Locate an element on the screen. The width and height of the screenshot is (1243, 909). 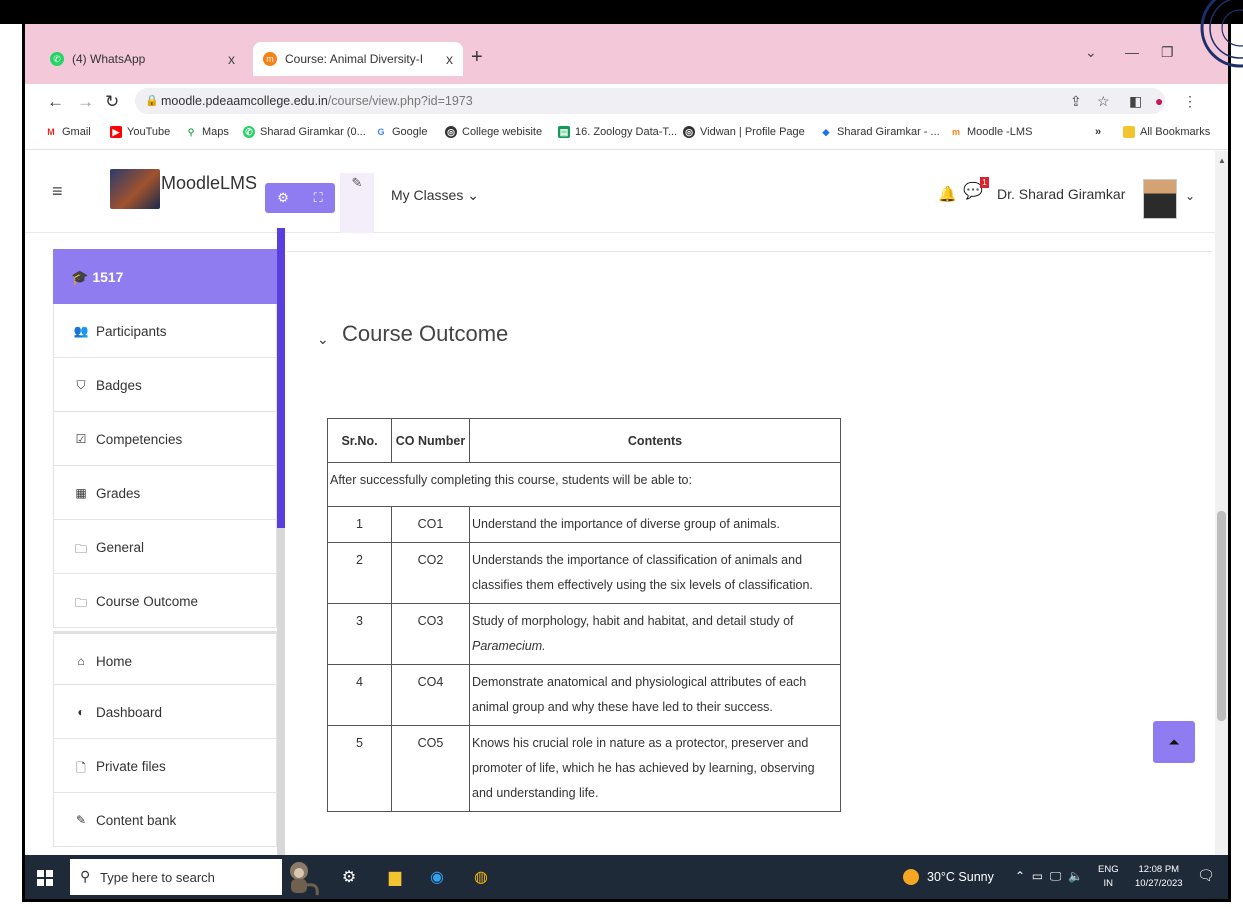
sidebar-item-badges: ⛉ Badges is located at coordinates (165, 385).